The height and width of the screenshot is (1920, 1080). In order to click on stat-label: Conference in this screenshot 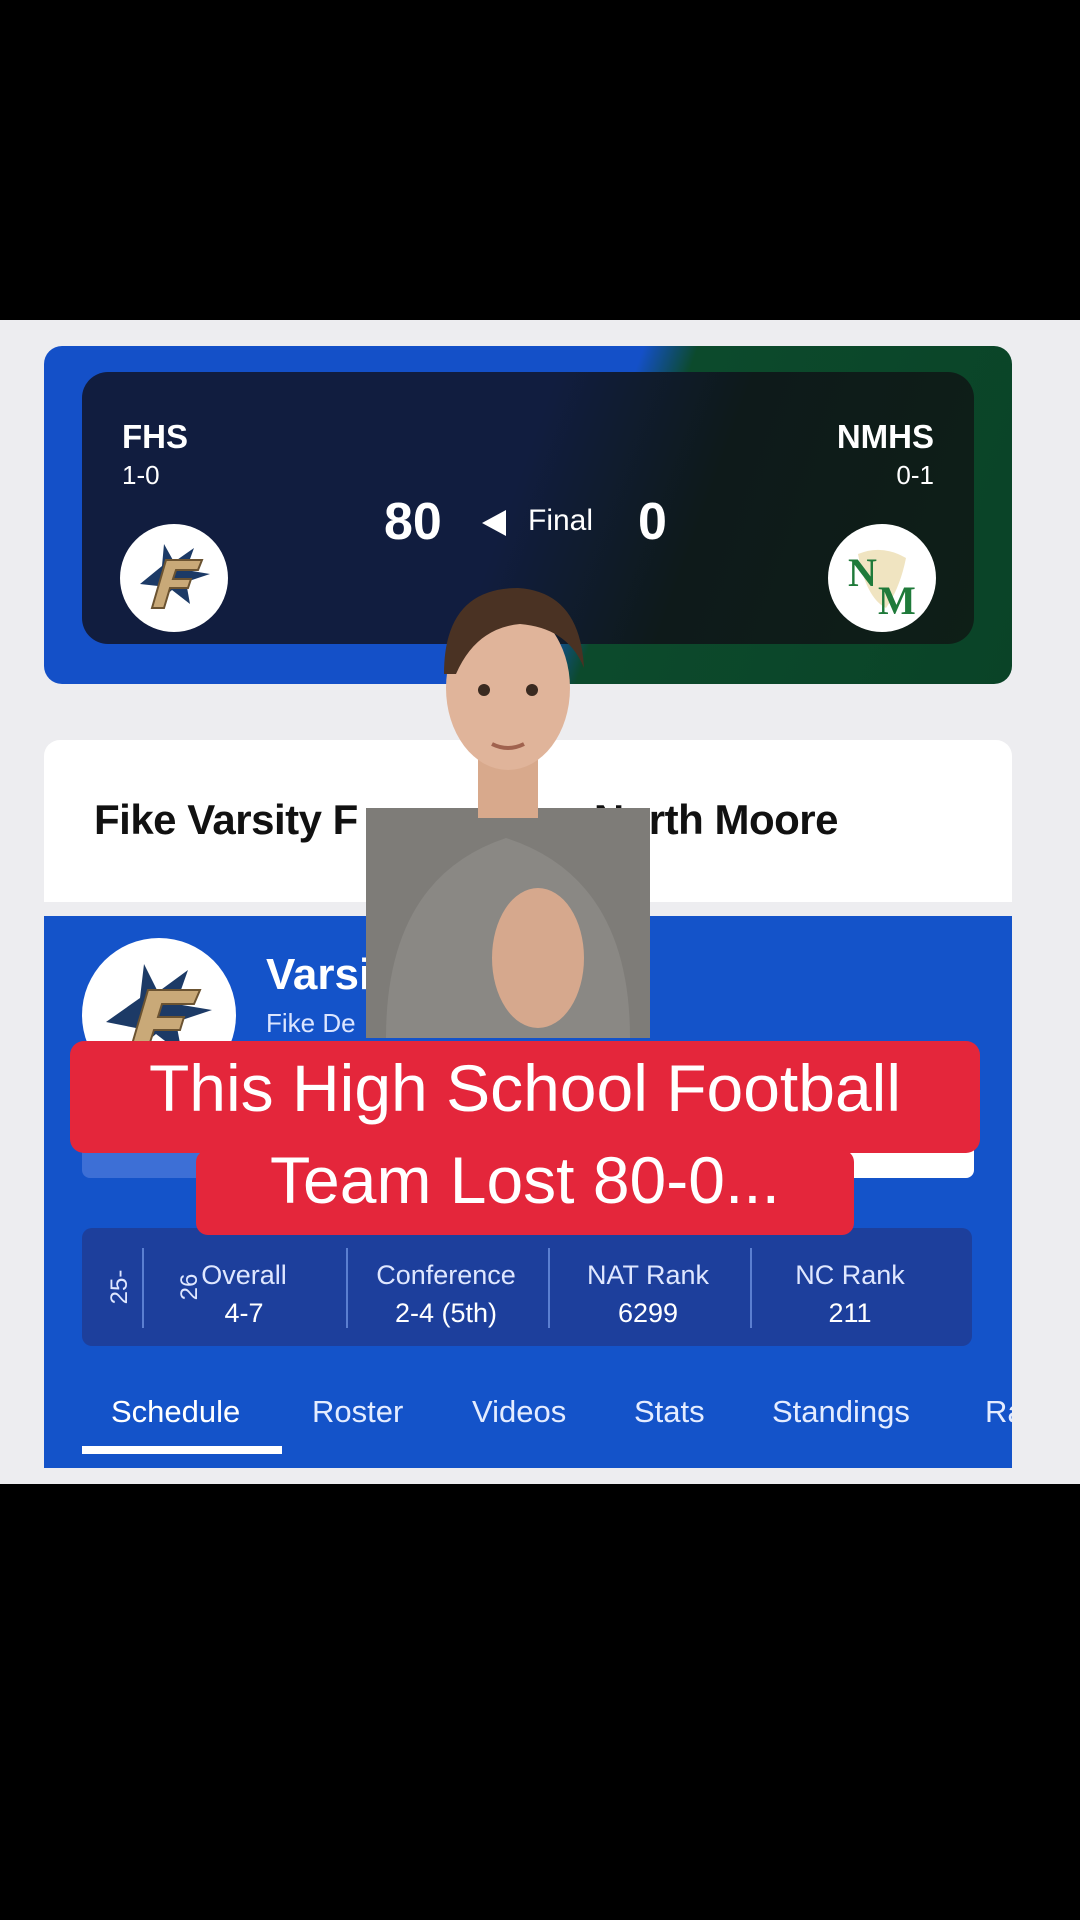, I will do `click(446, 1275)`.